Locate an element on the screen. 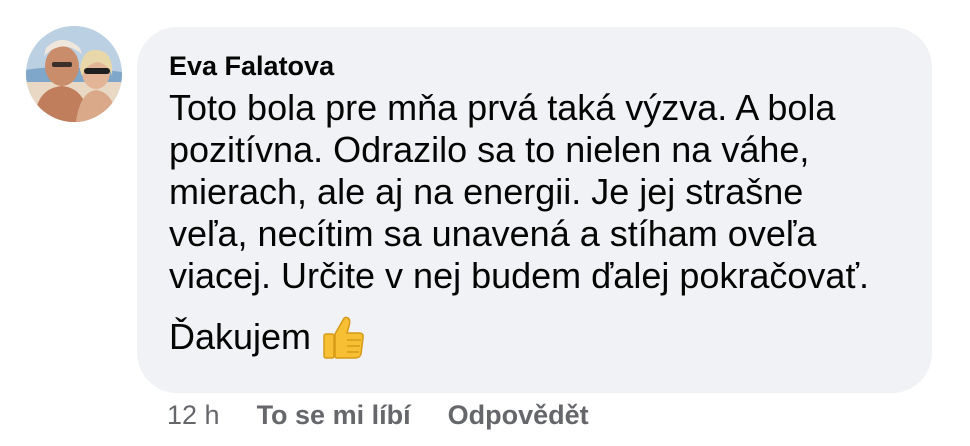  comment-actions: 12 h To se mi líbí Odpovědět is located at coordinates (378, 415).